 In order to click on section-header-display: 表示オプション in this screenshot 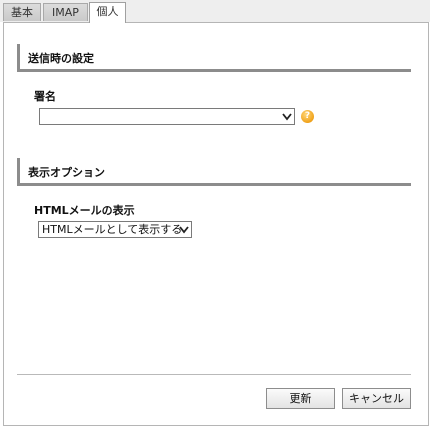, I will do `click(214, 172)`.